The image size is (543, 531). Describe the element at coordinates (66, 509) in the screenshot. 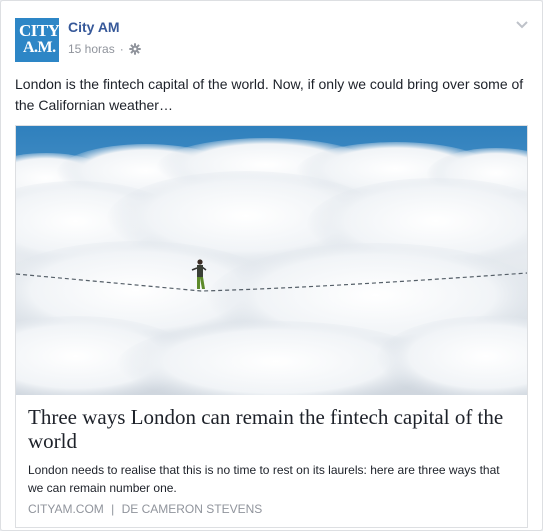

I see `link-domain: CITYAM.COM` at that location.